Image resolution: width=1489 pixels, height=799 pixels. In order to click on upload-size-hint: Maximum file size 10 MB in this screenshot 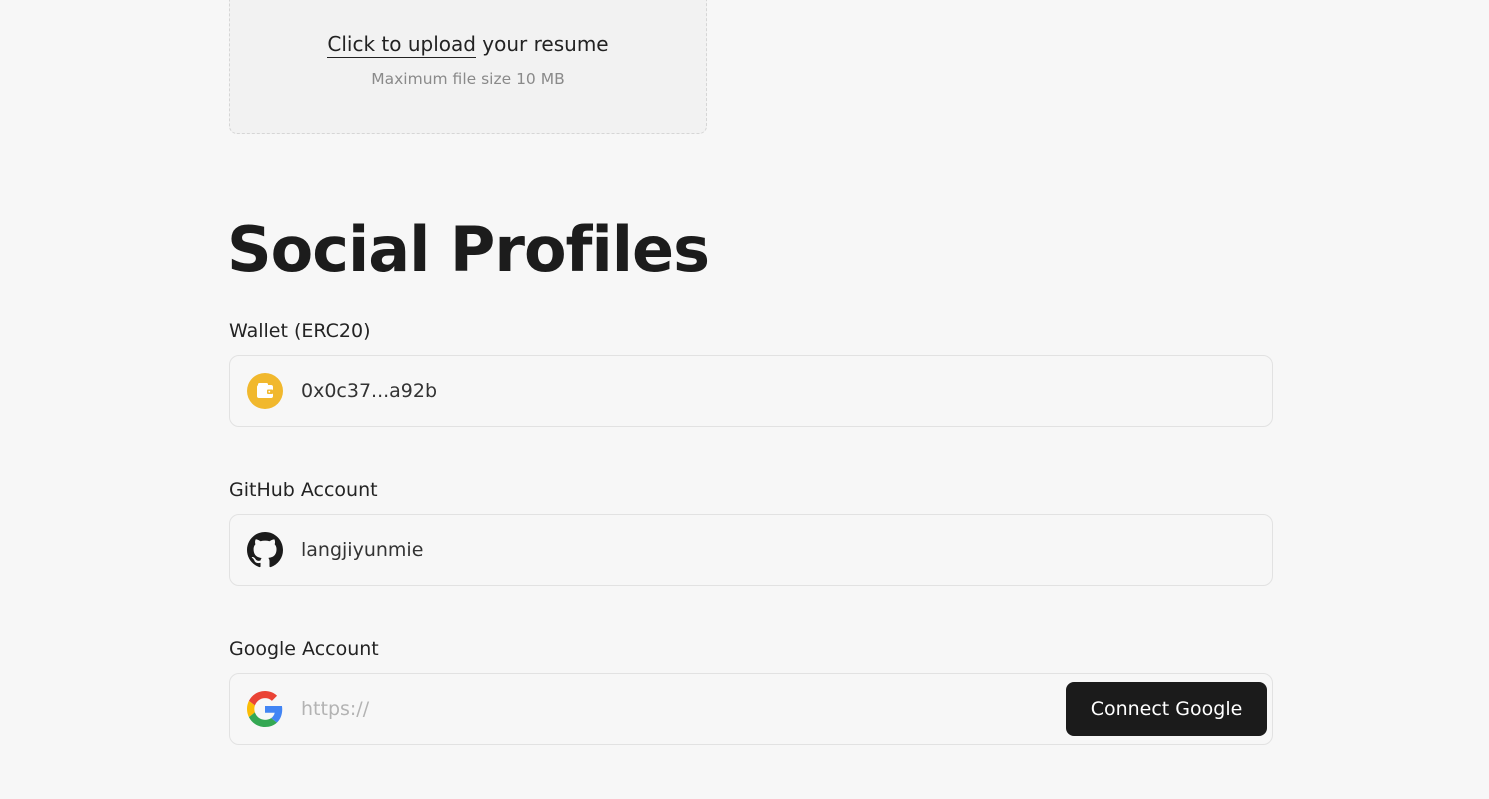, I will do `click(468, 79)`.